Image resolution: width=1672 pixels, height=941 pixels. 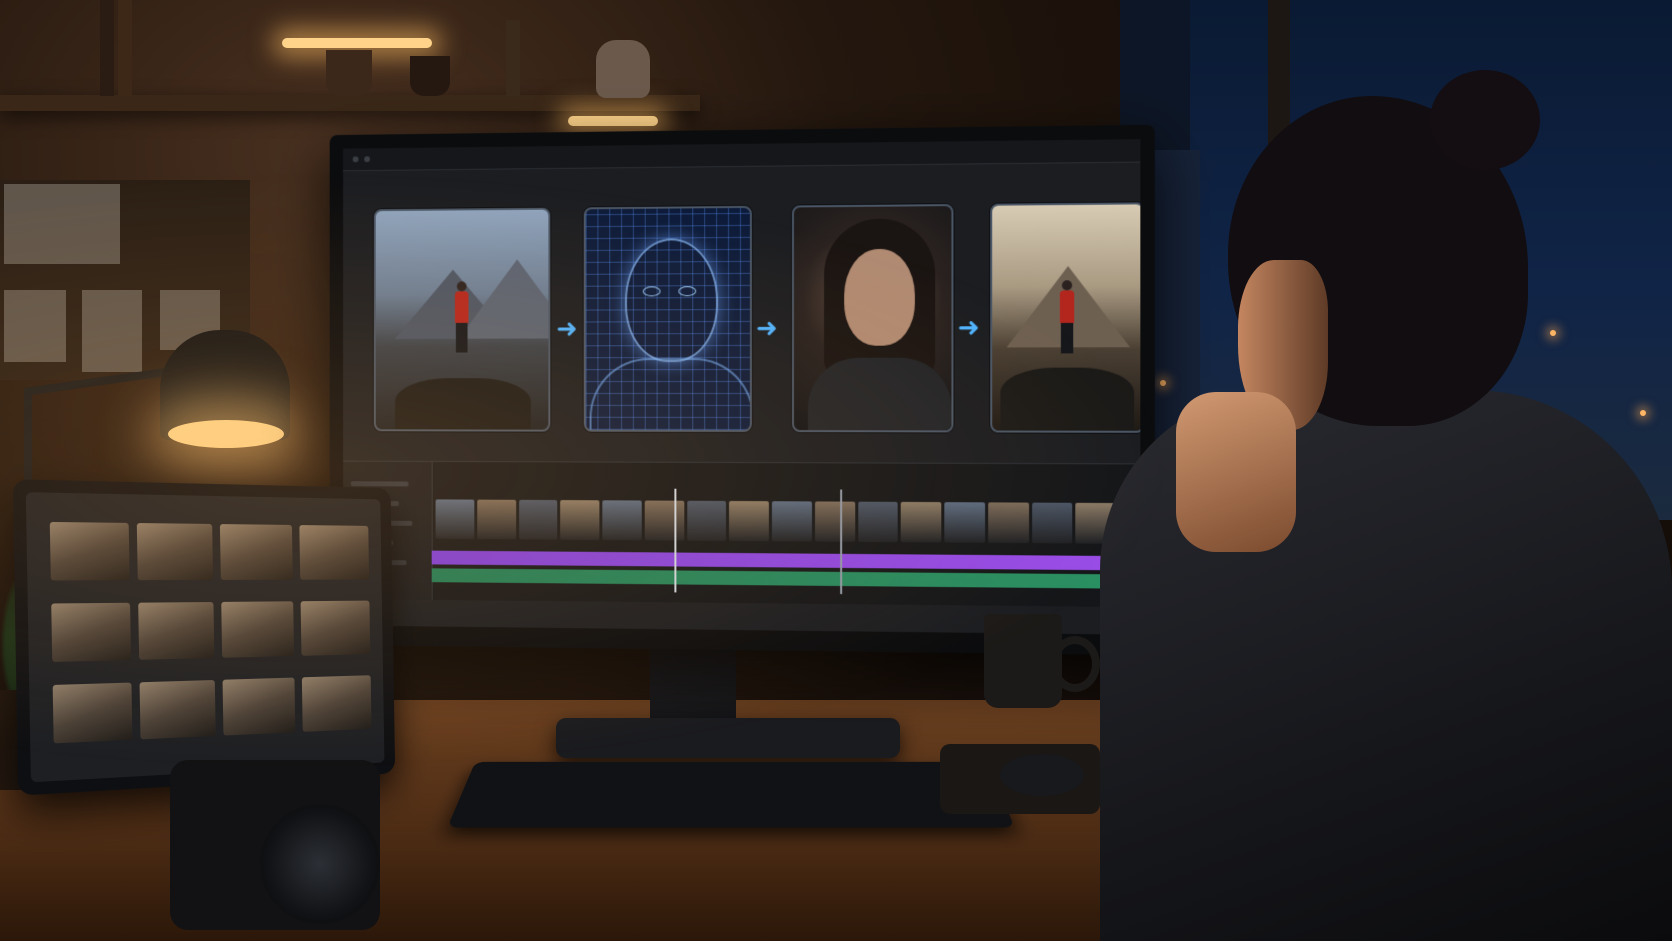 I want to click on wireframe-face, so click(x=671, y=300).